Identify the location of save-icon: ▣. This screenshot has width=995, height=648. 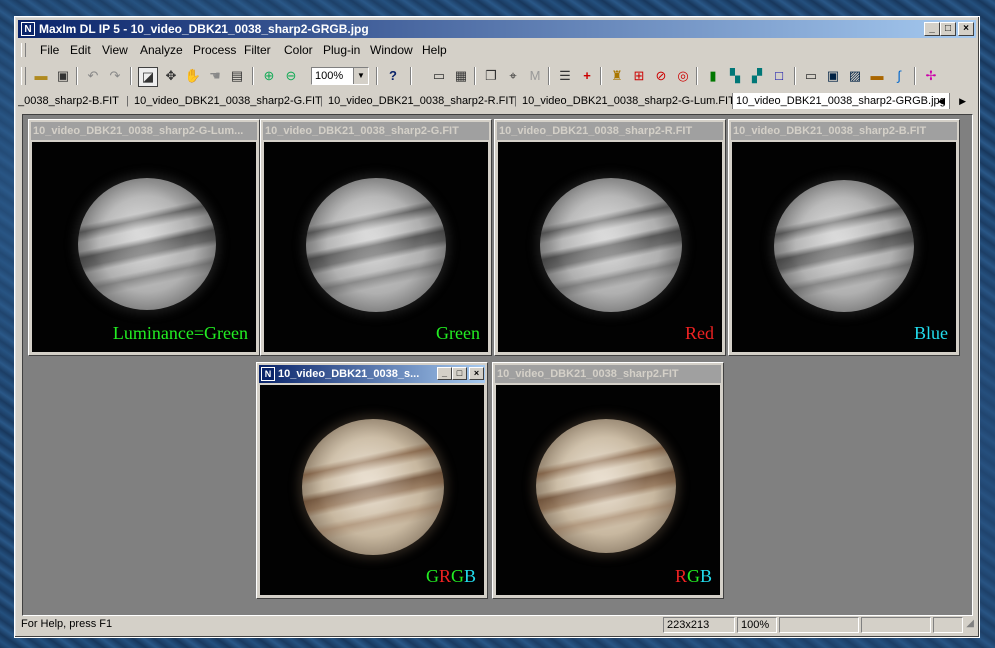
(63, 76).